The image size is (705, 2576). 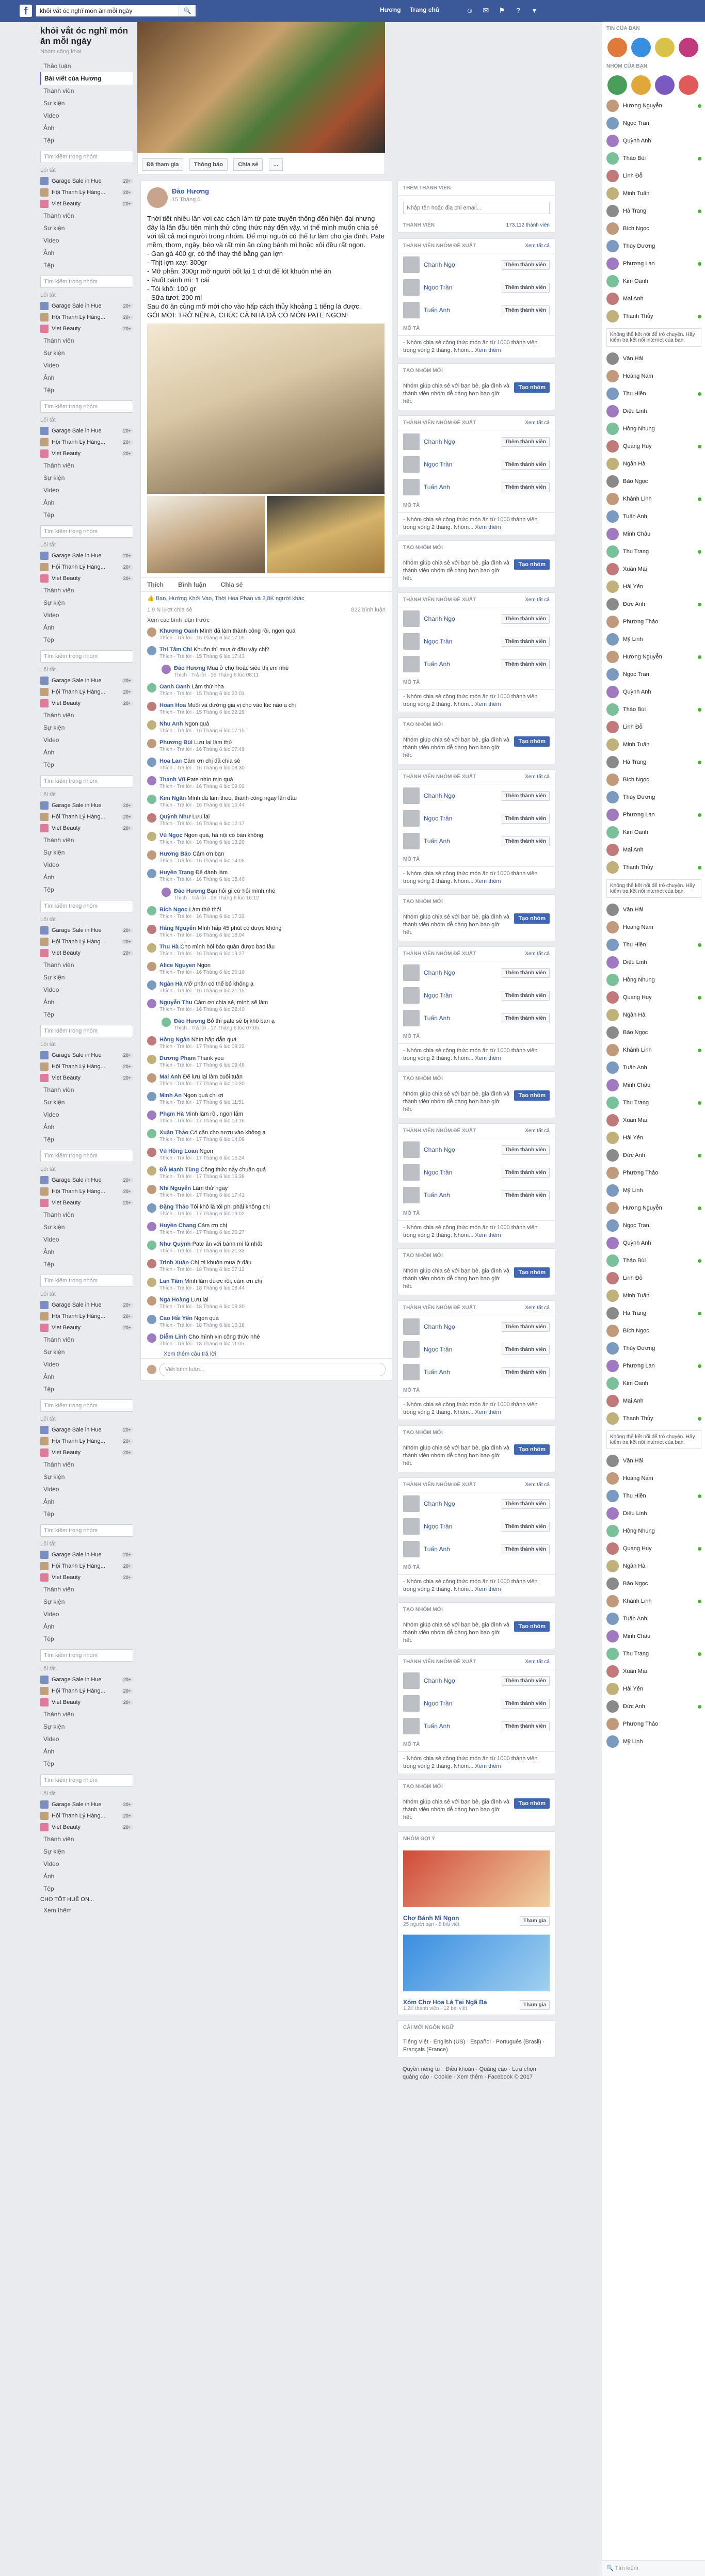 What do you see at coordinates (211, 843) in the screenshot?
I see `comment-meta: Thích · Trả lời · 16 Tháng 6 lúc 13:20` at bounding box center [211, 843].